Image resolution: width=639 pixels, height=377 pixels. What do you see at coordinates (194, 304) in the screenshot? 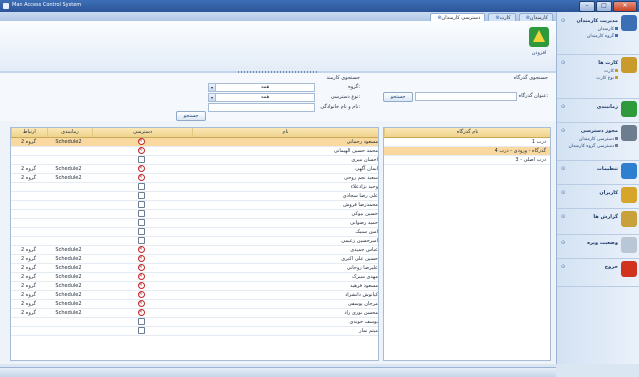
I see `table-row: گروه 2 Schedule2 مرجان یوسفی` at bounding box center [194, 304].